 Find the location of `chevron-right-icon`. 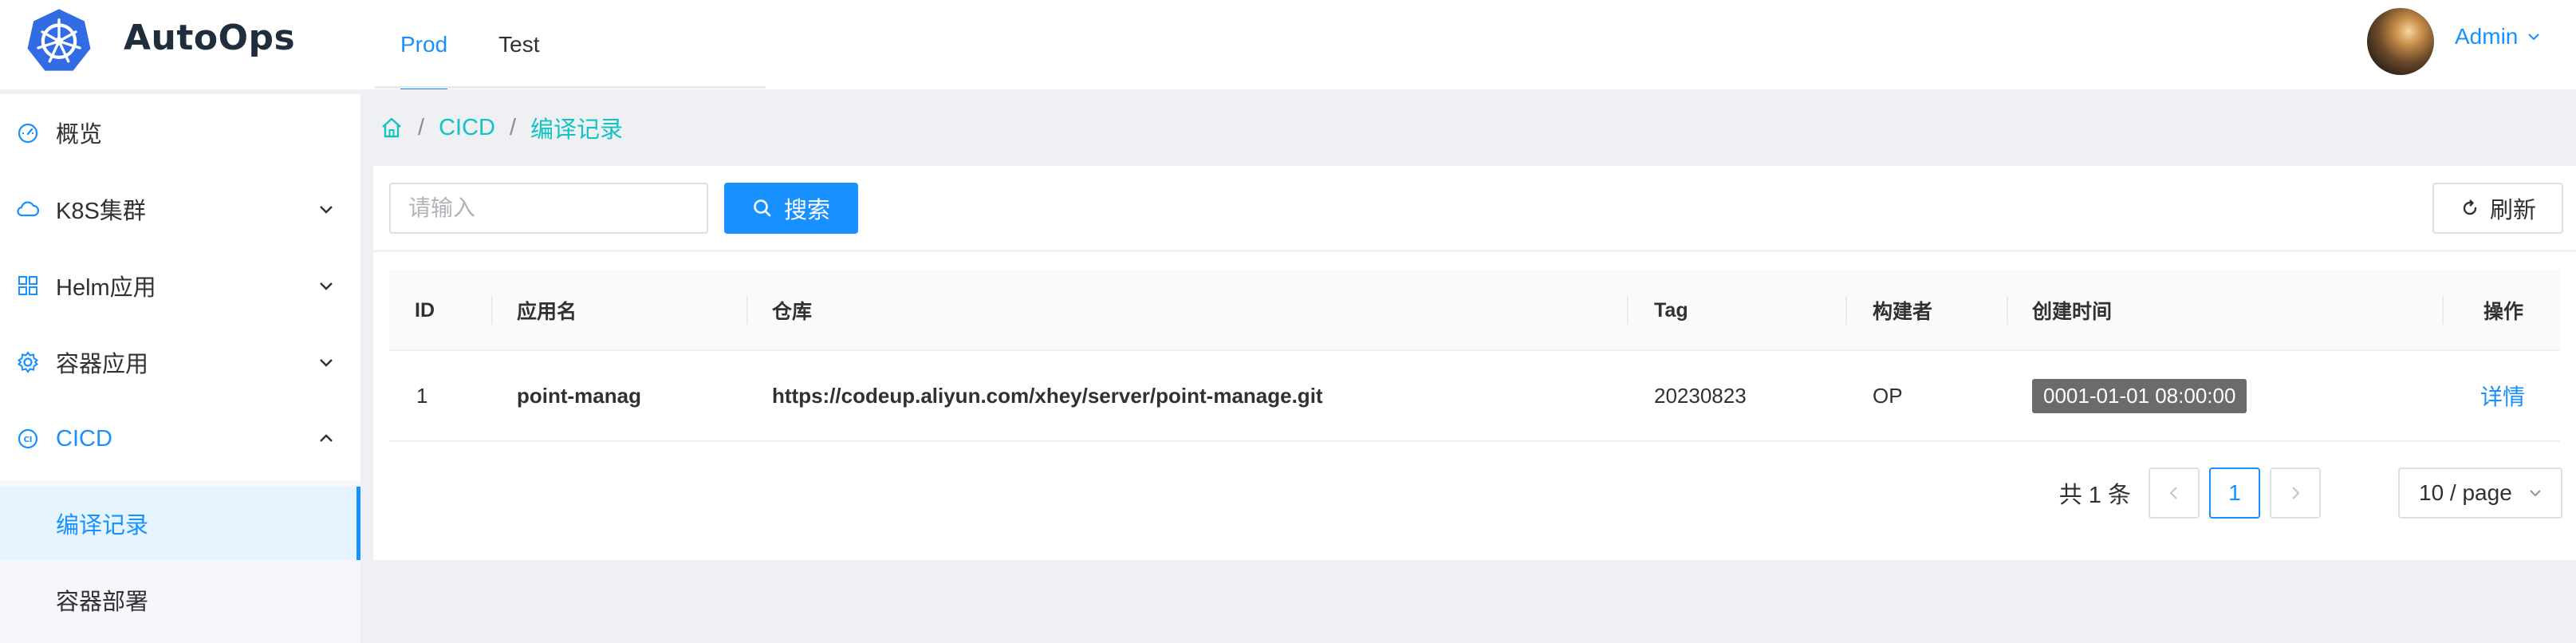

chevron-right-icon is located at coordinates (2296, 493).